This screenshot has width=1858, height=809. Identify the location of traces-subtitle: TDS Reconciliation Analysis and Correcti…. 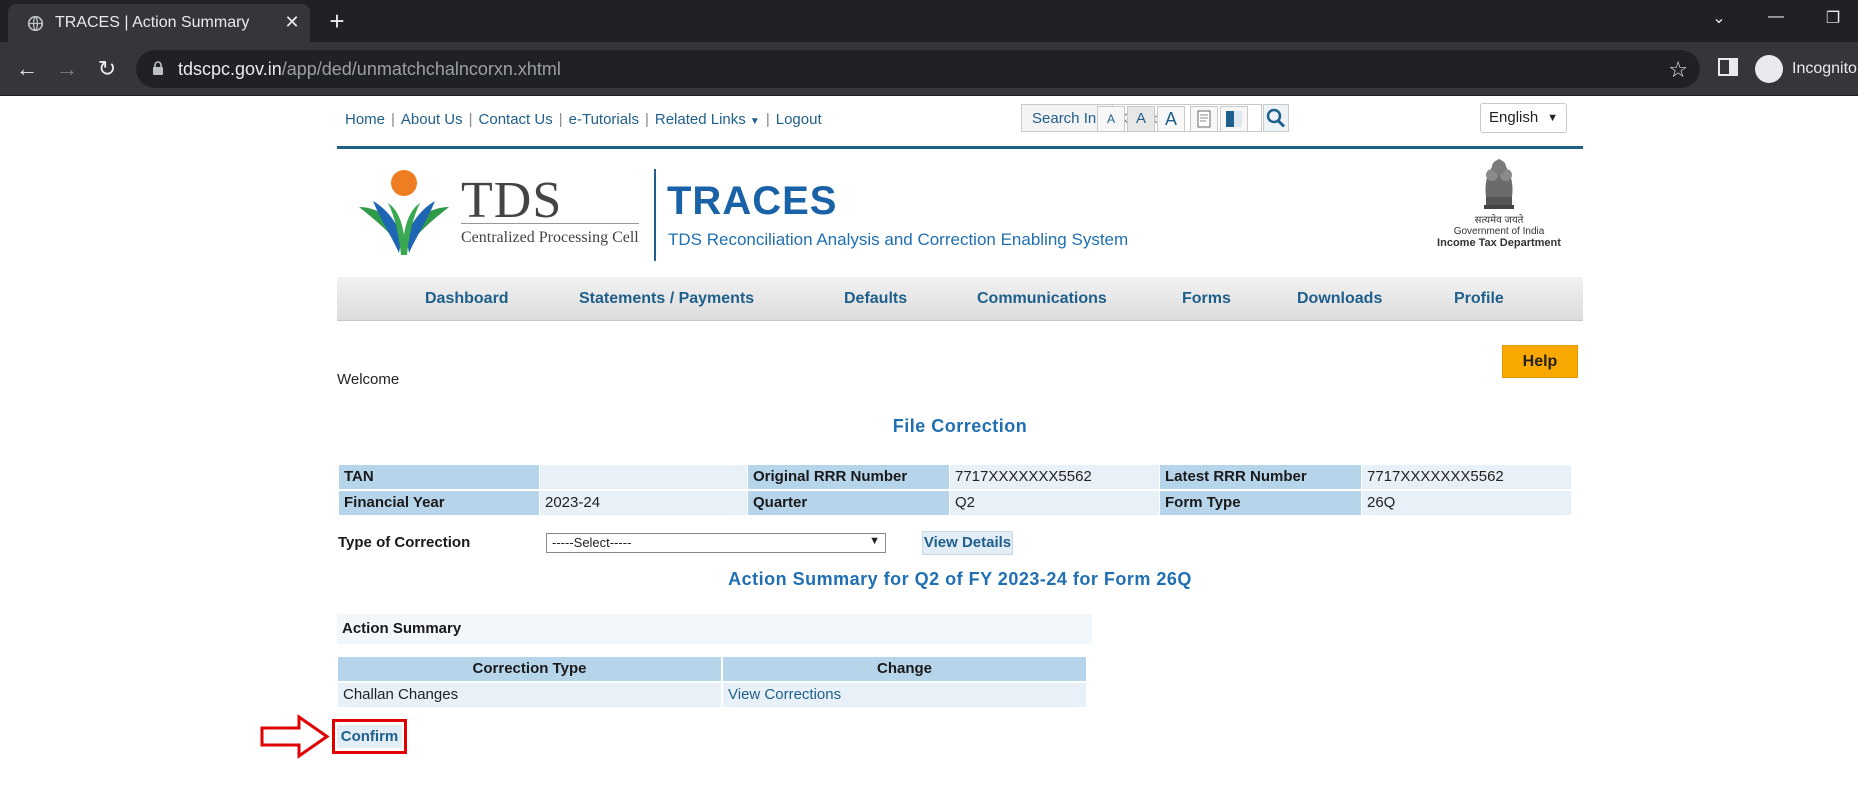
(898, 239).